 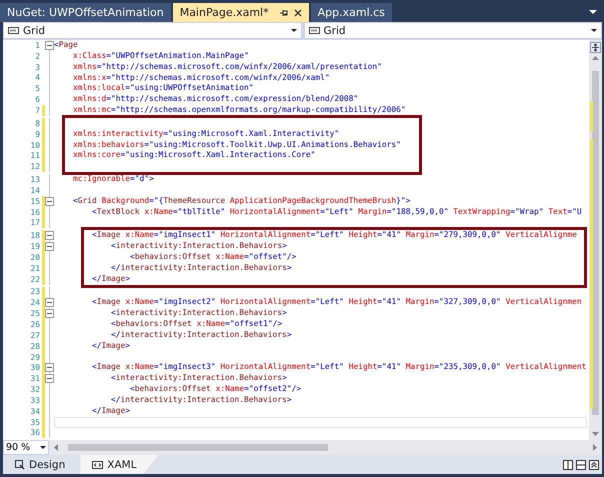 I want to click on horizontal-split-icon, so click(x=581, y=465).